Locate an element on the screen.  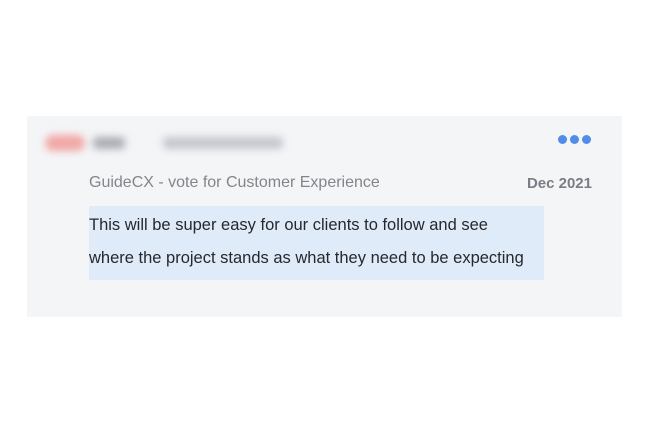
redacted-badge is located at coordinates (65, 143).